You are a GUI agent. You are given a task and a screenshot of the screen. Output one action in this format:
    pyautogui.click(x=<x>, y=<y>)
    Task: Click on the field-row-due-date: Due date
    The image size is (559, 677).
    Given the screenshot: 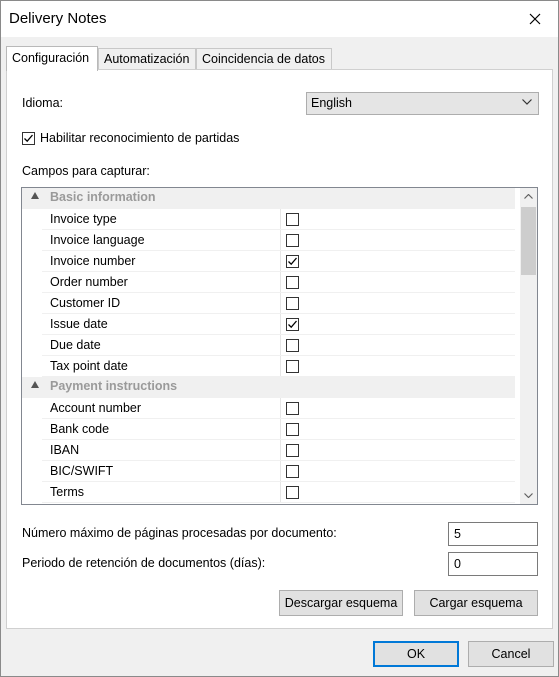 What is the action you would take?
    pyautogui.click(x=268, y=345)
    